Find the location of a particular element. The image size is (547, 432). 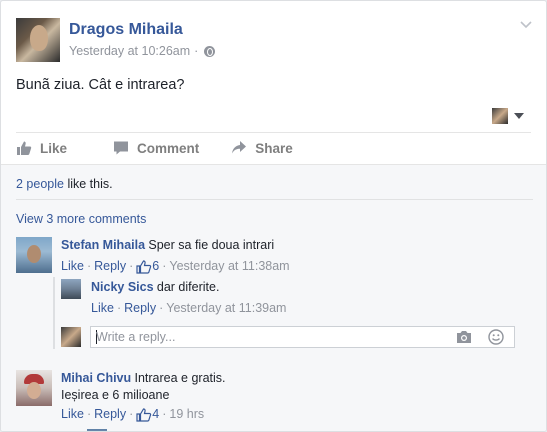

reply-thread-line is located at coordinates (54, 313).